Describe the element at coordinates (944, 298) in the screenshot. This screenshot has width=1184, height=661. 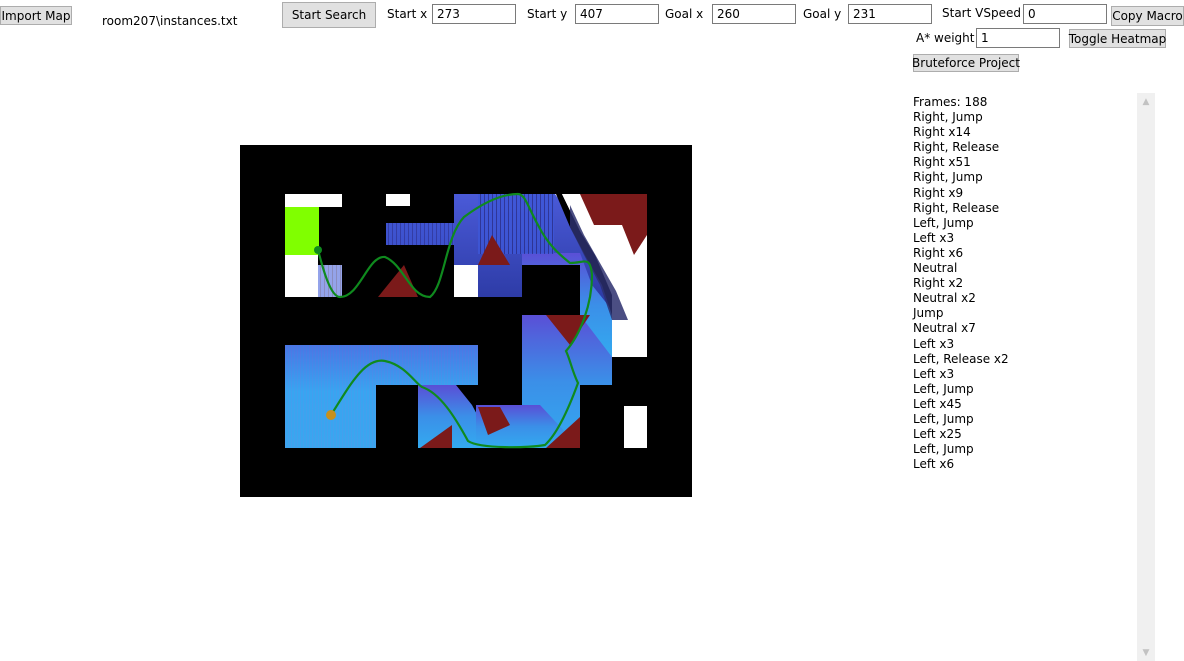
I see `log-line: Neutral x2` at that location.